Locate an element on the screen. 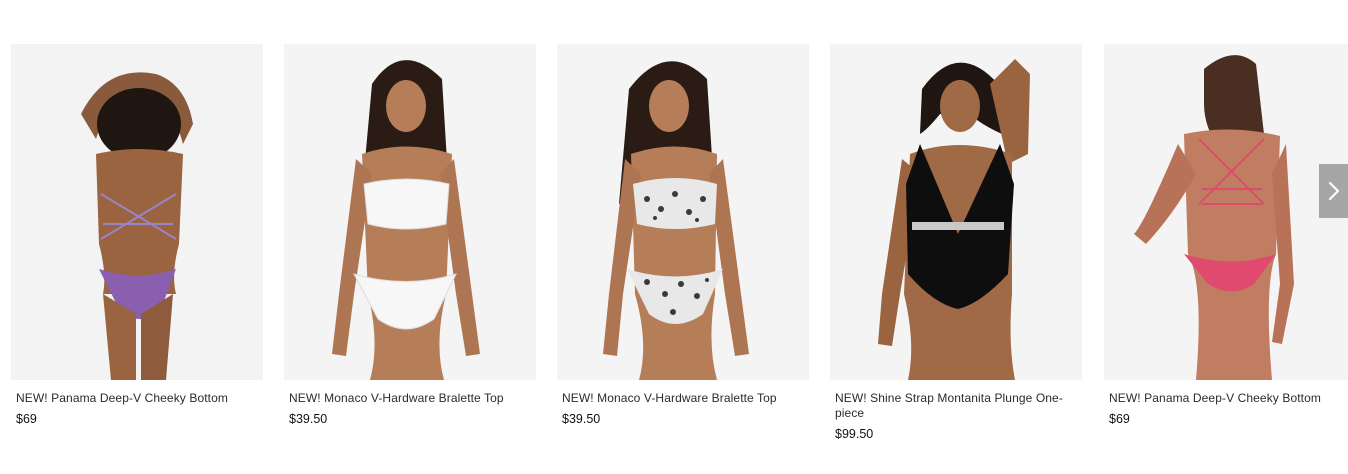 The height and width of the screenshot is (474, 1348). chevron-right-icon is located at coordinates (1333, 191).